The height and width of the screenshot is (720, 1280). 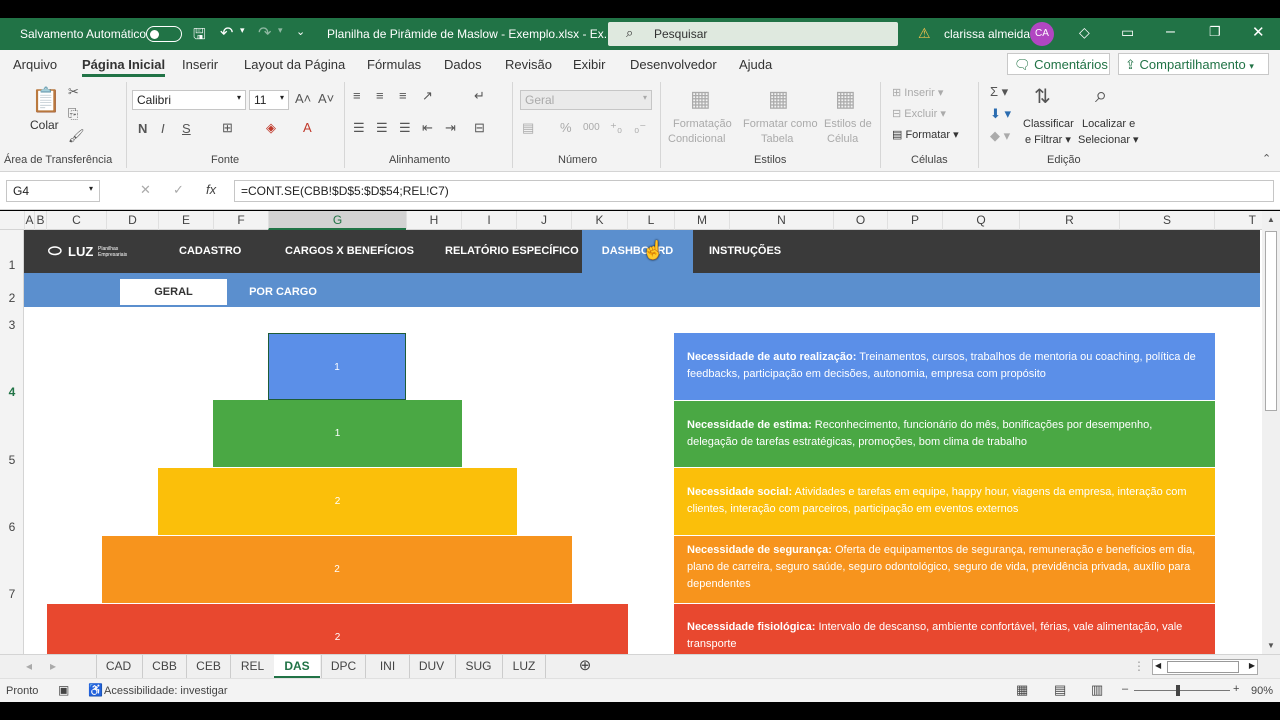 What do you see at coordinates (178, 190) in the screenshot?
I see `enter-icon: ✓` at bounding box center [178, 190].